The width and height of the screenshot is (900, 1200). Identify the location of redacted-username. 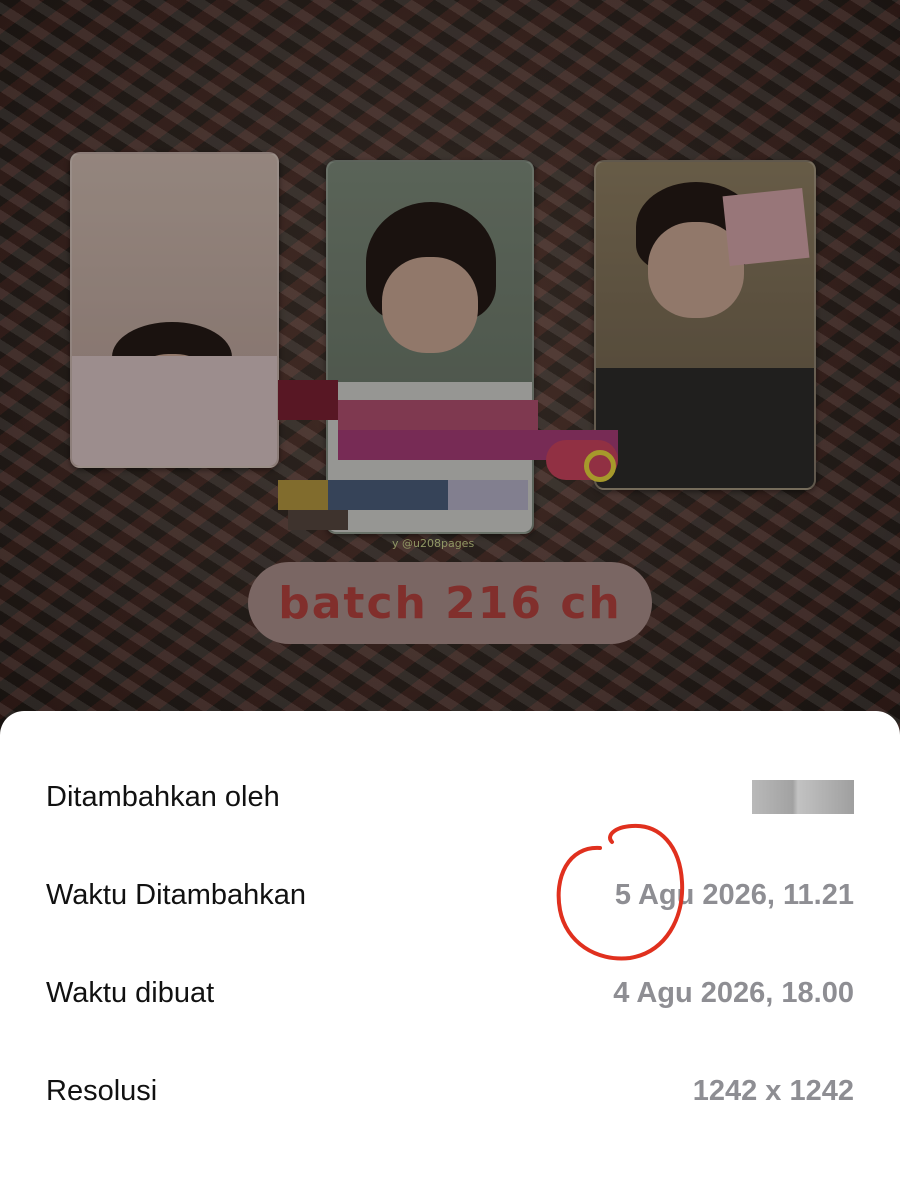
(803, 797).